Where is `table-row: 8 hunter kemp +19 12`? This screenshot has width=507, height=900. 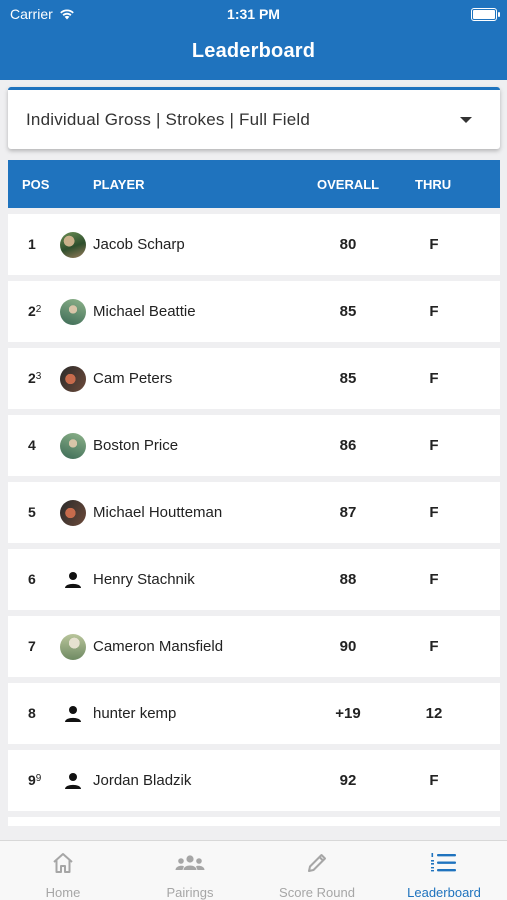
table-row: 8 hunter kemp +19 12 is located at coordinates (254, 713).